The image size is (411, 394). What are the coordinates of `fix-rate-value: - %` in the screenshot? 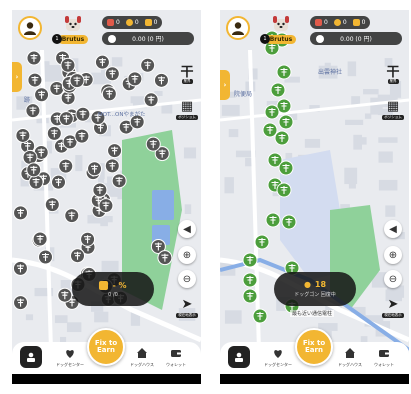 It's located at (119, 285).